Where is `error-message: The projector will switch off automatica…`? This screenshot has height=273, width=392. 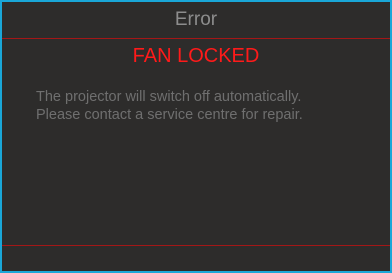
error-message: The projector will switch off automatica… is located at coordinates (206, 106).